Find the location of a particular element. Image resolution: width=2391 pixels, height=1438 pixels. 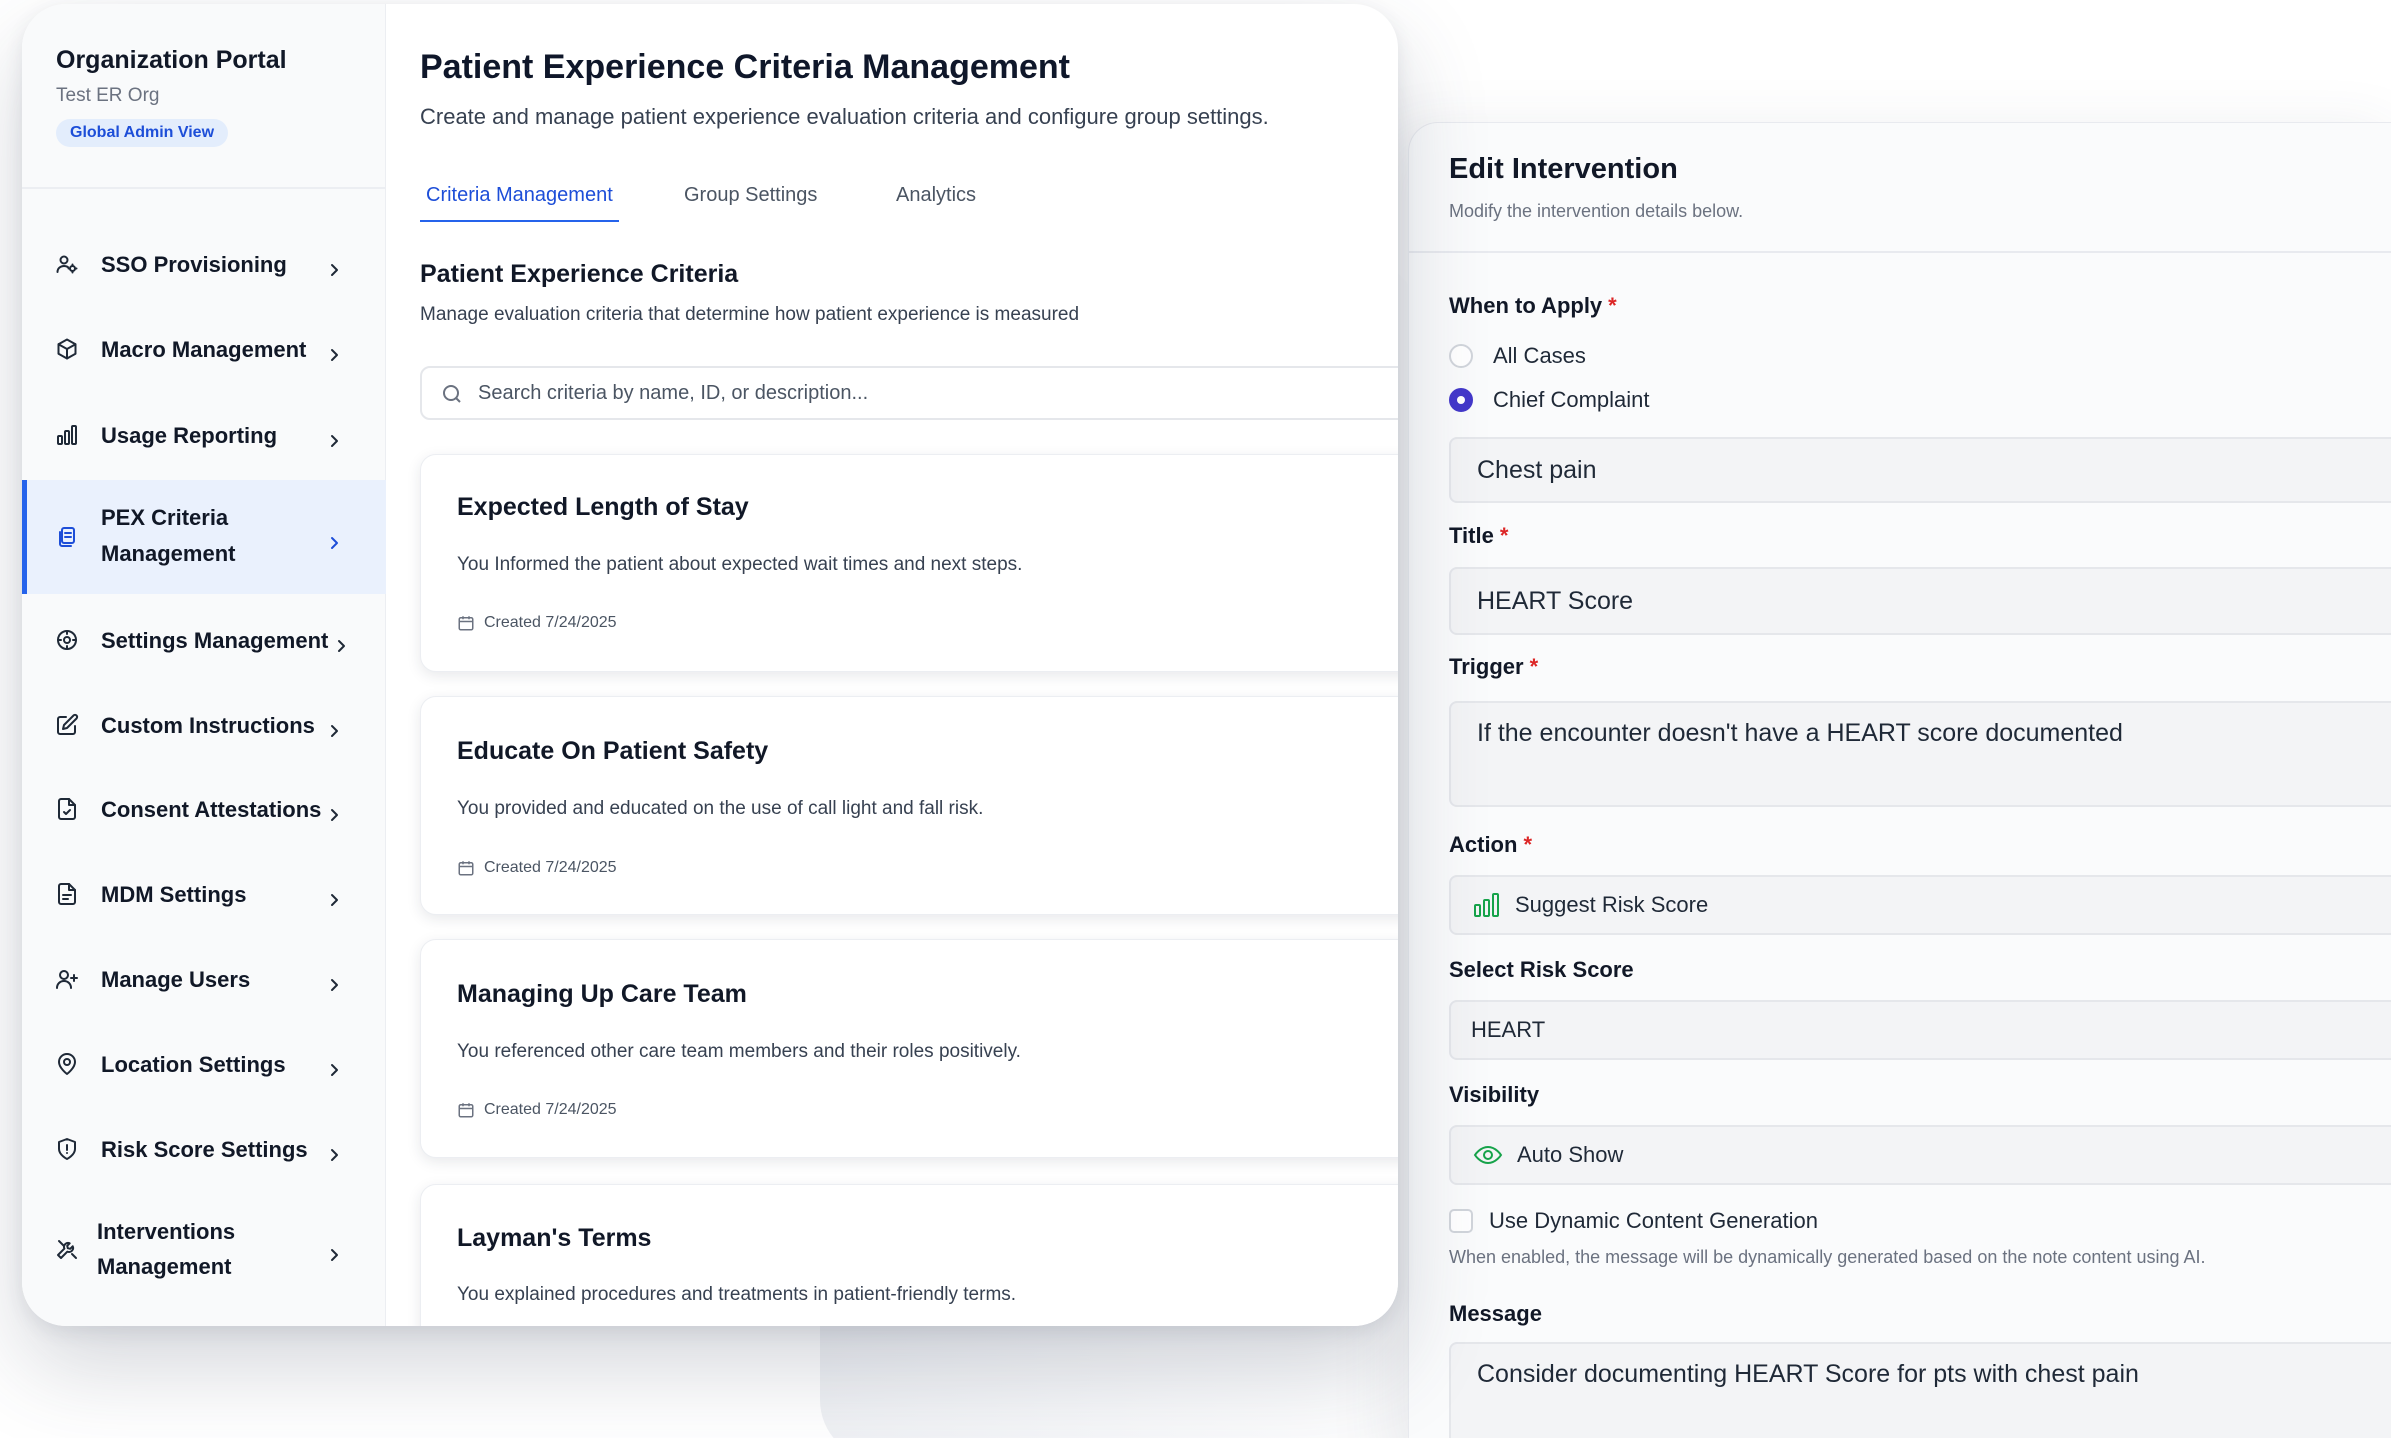

org-name: Organization Portal is located at coordinates (171, 60).